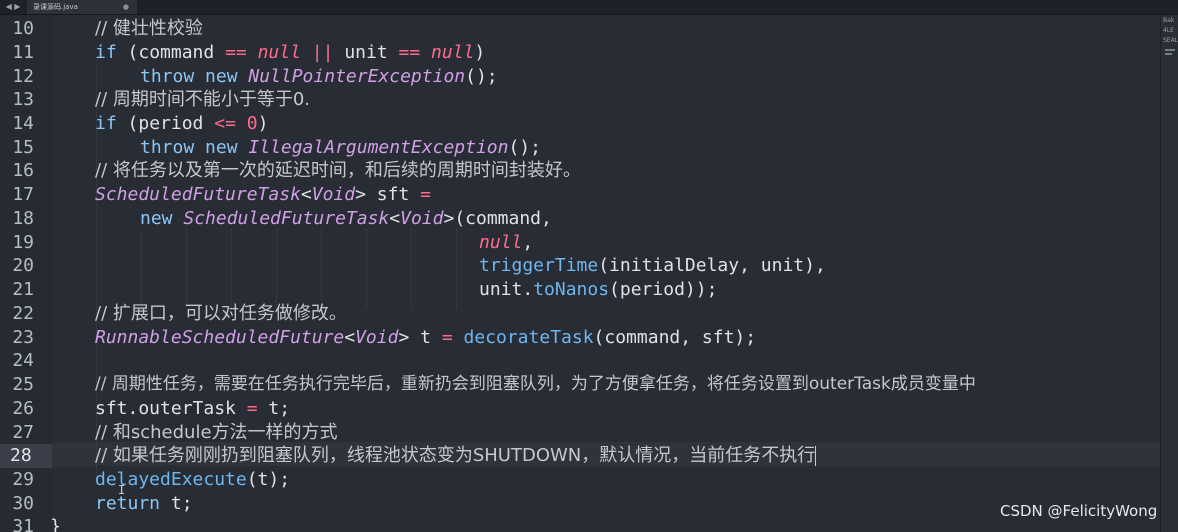 The height and width of the screenshot is (532, 1178). I want to click on code-line: new ScheduledFutureTask<Void>(command,, so click(650, 219).